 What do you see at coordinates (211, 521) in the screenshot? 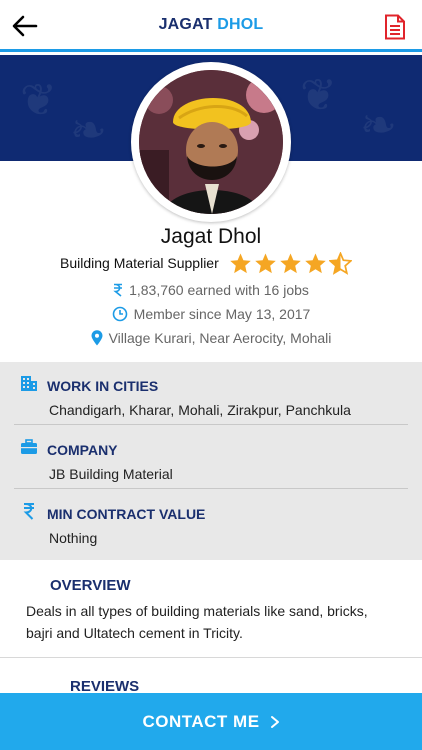
I see `min-contract-section: MIN CONTRACT VALUE Nothing` at bounding box center [211, 521].